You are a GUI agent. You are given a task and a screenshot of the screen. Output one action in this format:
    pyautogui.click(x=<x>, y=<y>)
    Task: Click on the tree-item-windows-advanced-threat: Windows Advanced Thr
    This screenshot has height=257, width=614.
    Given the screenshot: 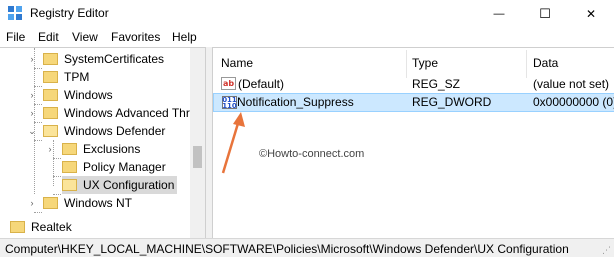 What is the action you would take?
    pyautogui.click(x=116, y=113)
    